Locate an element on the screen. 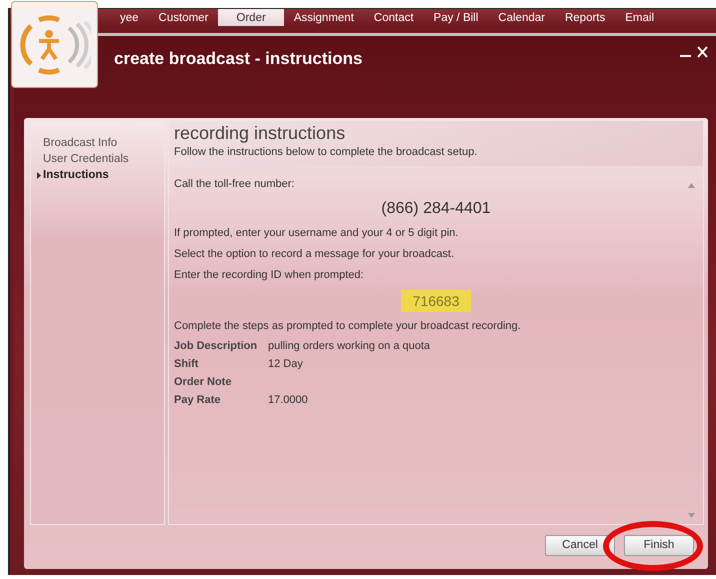  detail-label: Pay Rate is located at coordinates (198, 400).